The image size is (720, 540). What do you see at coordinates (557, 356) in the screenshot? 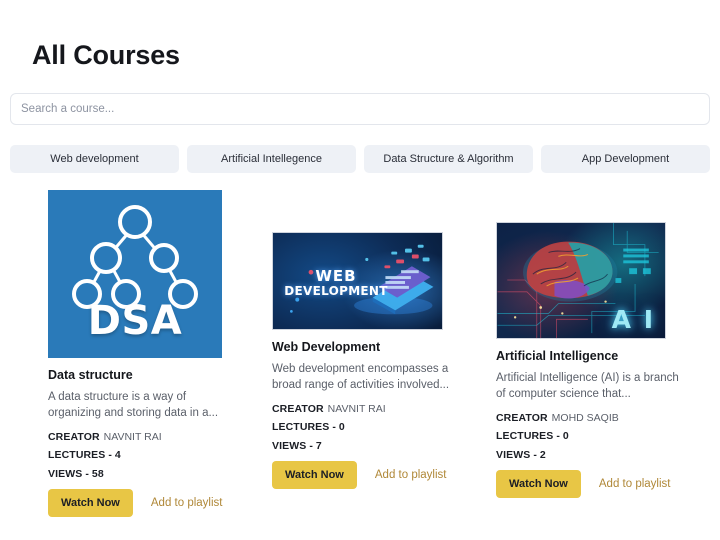
I see `course-title: Artificial Intelligence` at bounding box center [557, 356].